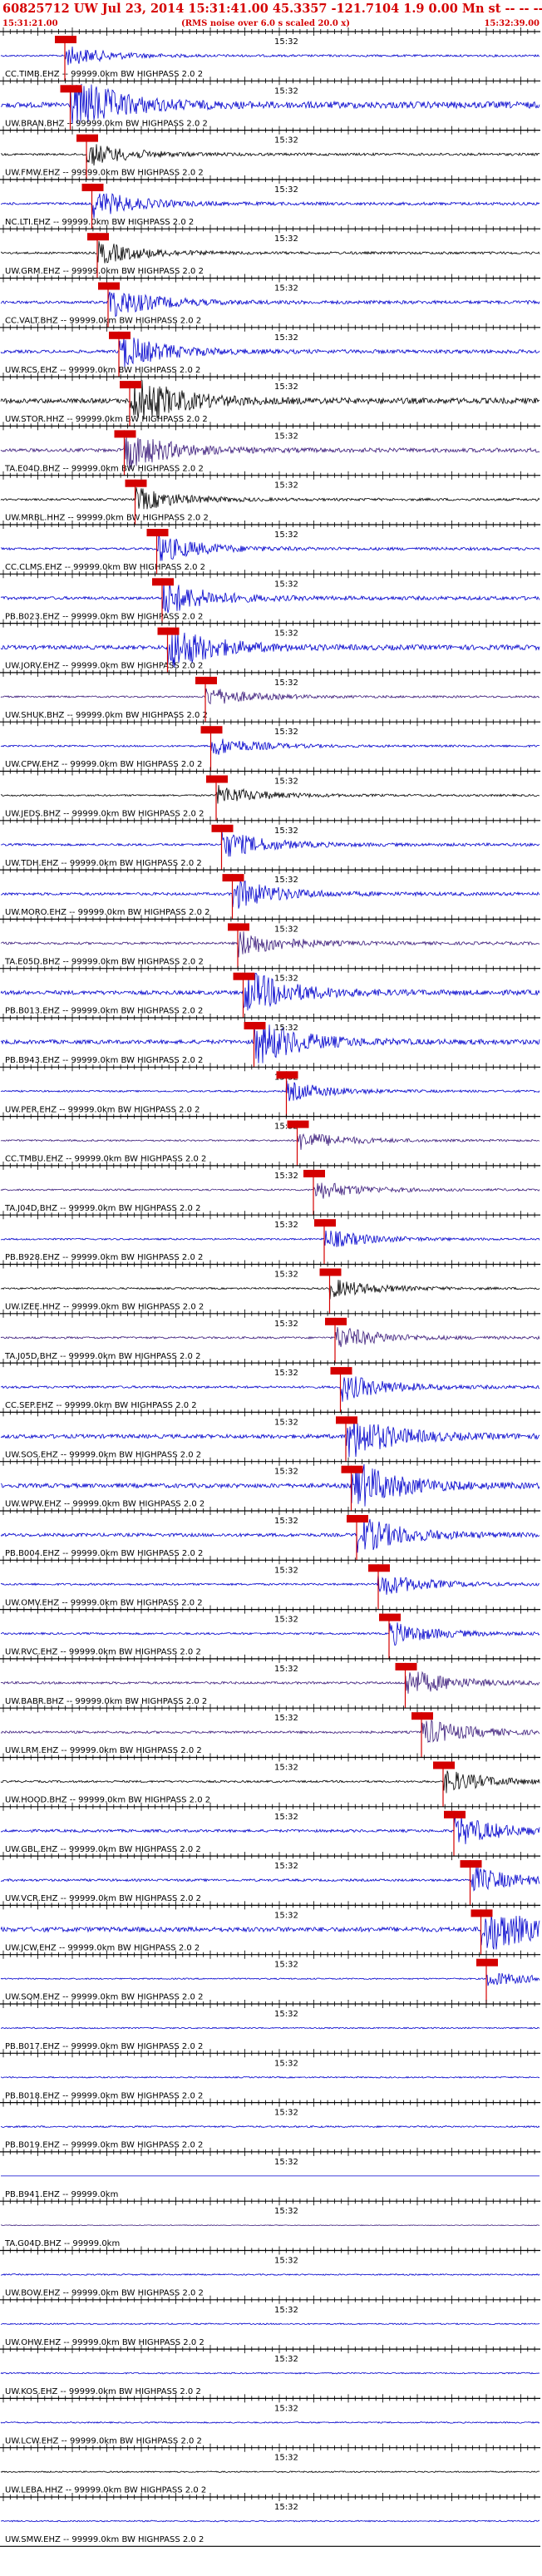 This screenshot has height=2576, width=542. I want to click on trace-43: PB.B941.EHZ -- 99999.0km 15:32, so click(270, 2173).